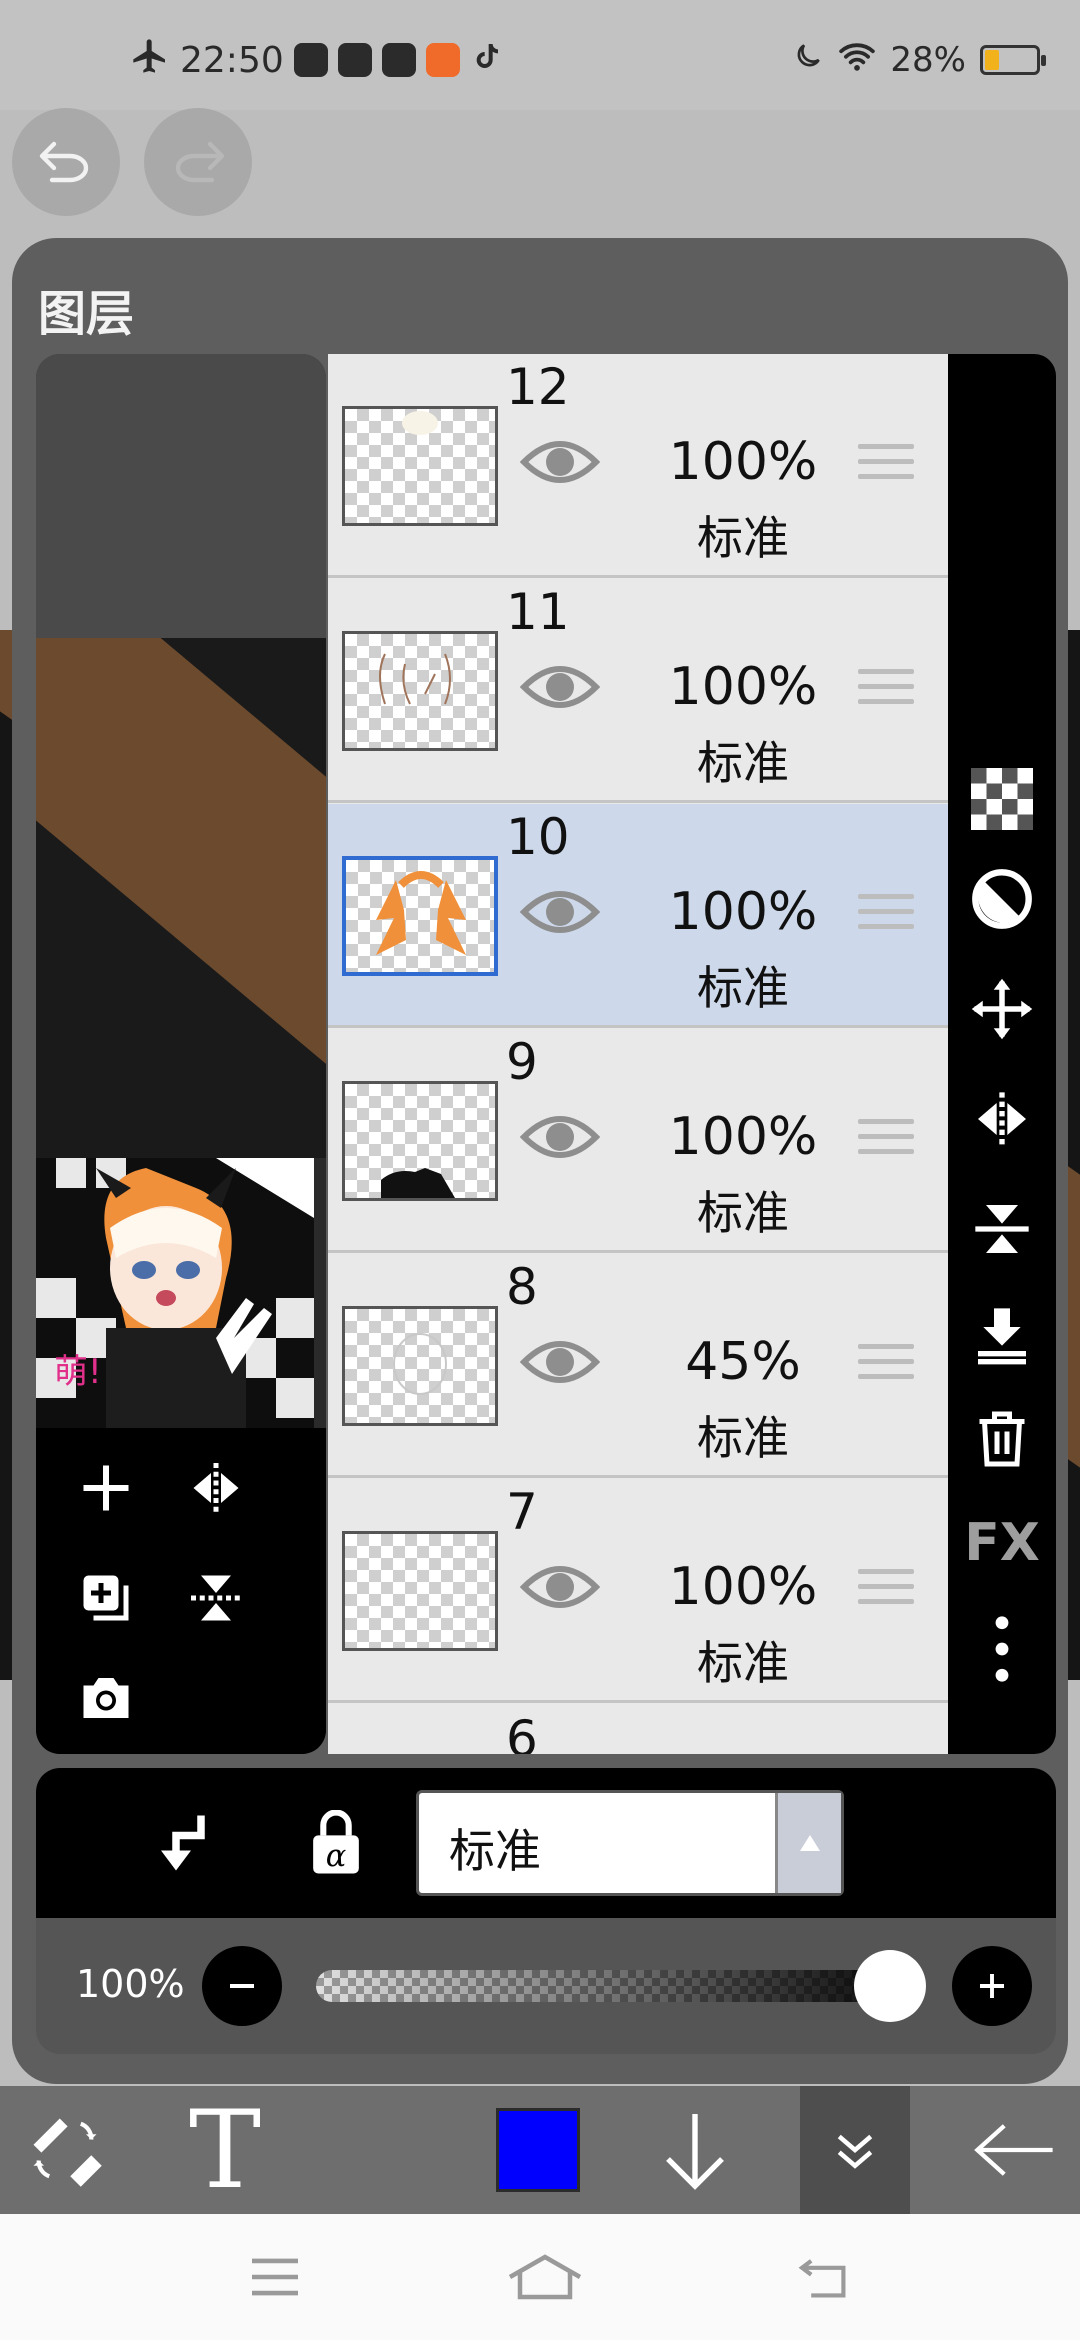 The width and height of the screenshot is (1080, 2340). I want to click on increase-opacity-button, so click(992, 1986).